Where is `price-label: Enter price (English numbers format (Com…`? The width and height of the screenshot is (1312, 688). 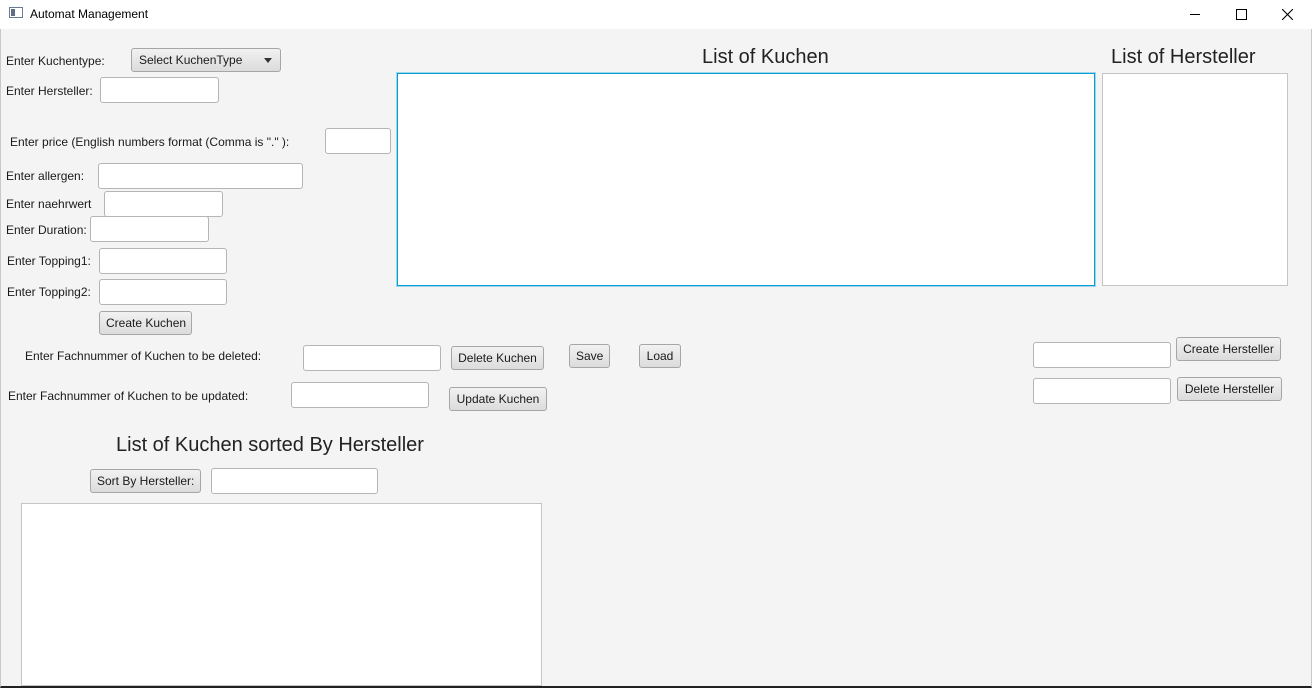
price-label: Enter price (English numbers format (Com… is located at coordinates (150, 142).